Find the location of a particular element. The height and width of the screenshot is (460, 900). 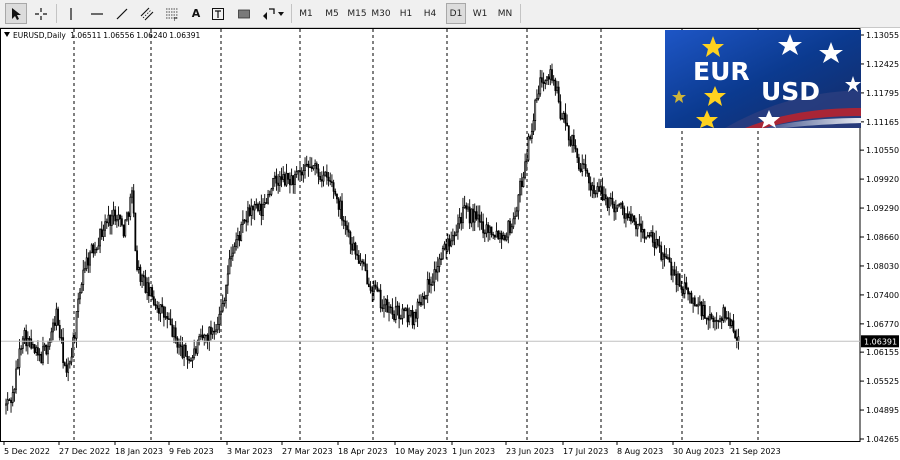

svg-text: F is located at coordinates (175, 19).